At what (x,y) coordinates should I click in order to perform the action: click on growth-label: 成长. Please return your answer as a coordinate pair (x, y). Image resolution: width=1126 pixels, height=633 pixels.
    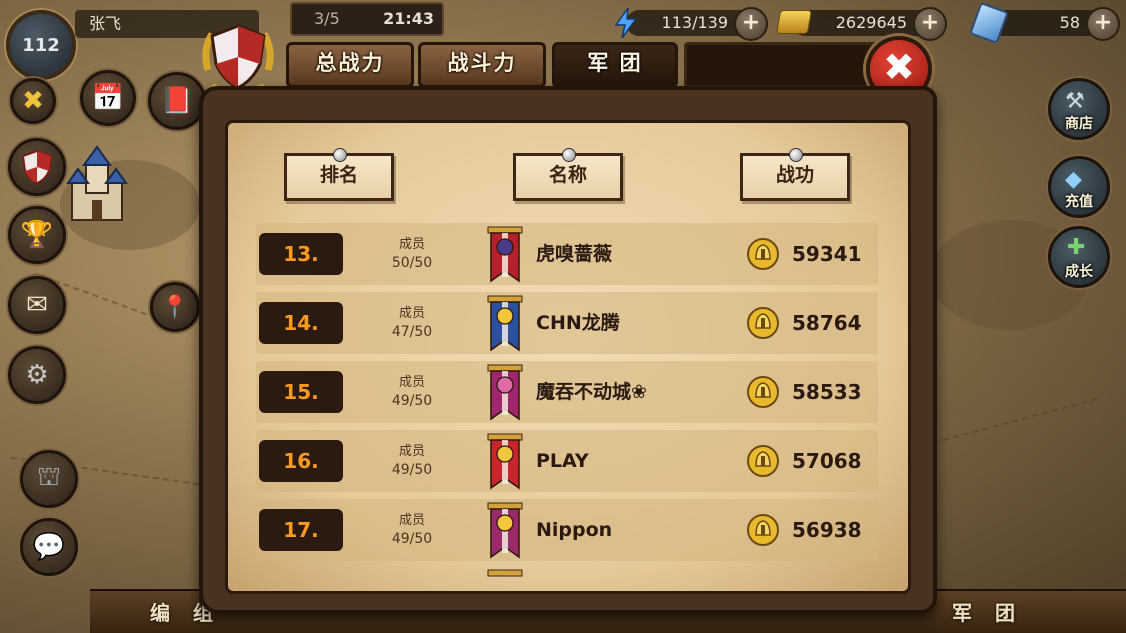
    Looking at the image, I should click on (1079, 272).